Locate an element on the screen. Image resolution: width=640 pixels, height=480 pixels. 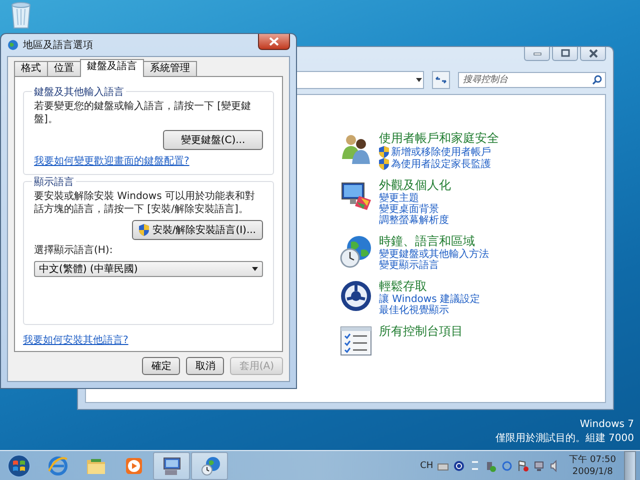
task-link: 調整螢幕解析度 is located at coordinates (414, 220).